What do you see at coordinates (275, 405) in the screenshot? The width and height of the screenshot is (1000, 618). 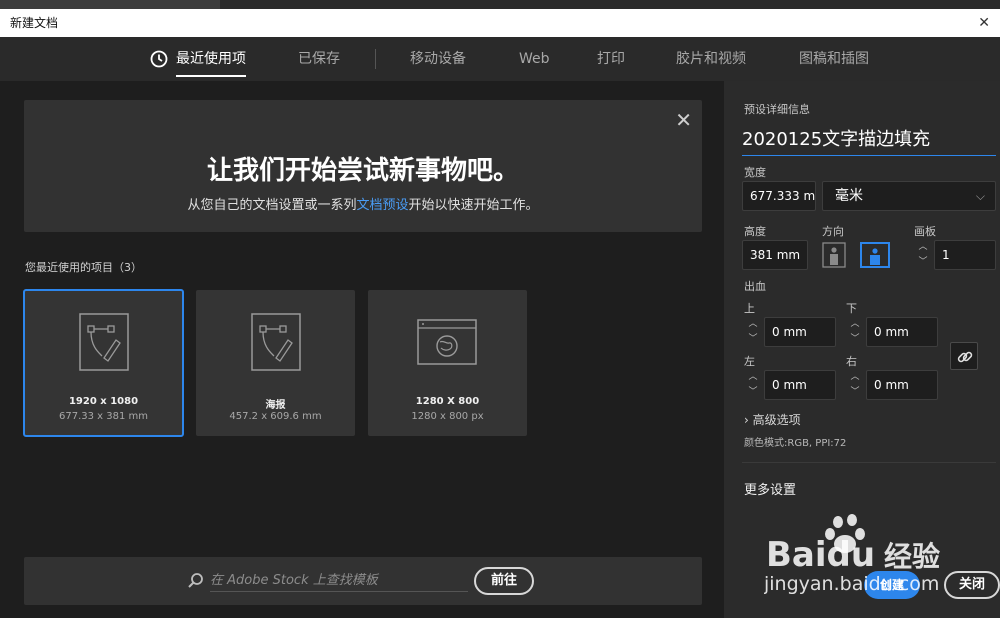 I see `recent-item-name: 海报` at bounding box center [275, 405].